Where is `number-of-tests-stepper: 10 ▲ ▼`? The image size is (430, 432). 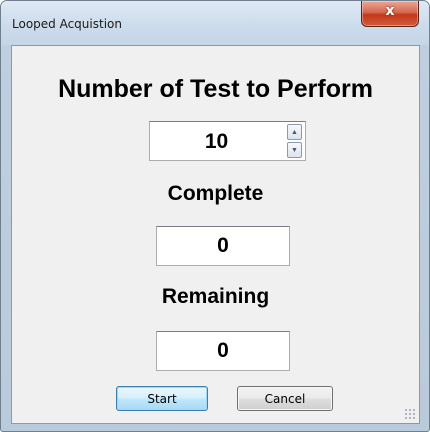
number-of-tests-stepper: 10 ▲ ▼ is located at coordinates (227, 141).